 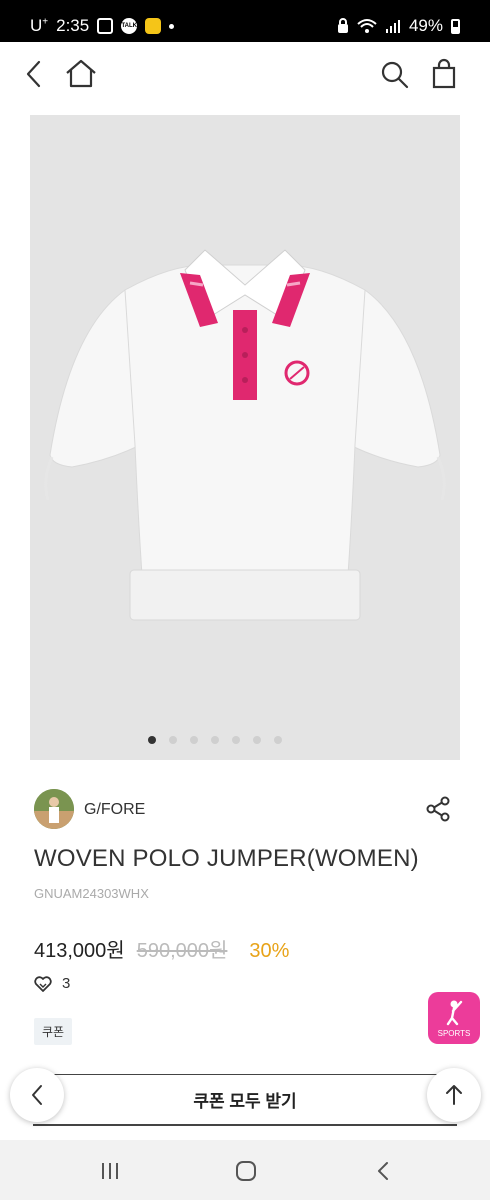 What do you see at coordinates (245, 740) in the screenshot?
I see `image-pagination` at bounding box center [245, 740].